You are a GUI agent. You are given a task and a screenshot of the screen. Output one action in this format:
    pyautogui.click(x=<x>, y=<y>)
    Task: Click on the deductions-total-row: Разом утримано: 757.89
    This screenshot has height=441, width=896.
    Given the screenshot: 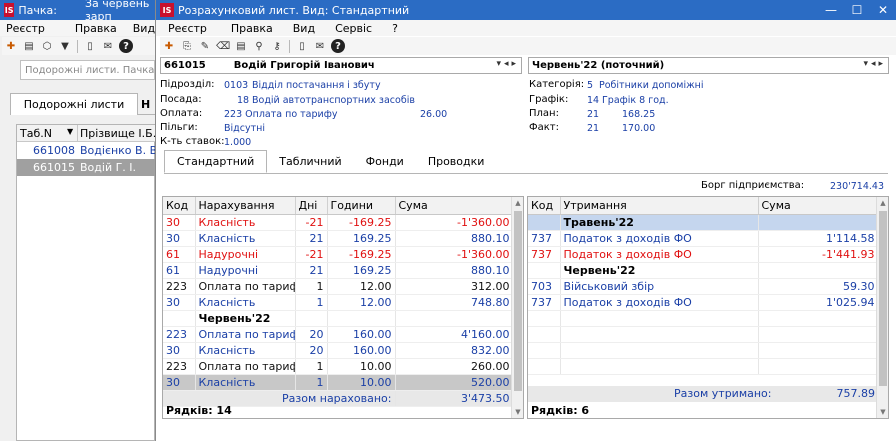 What is the action you would take?
    pyautogui.click(x=703, y=394)
    